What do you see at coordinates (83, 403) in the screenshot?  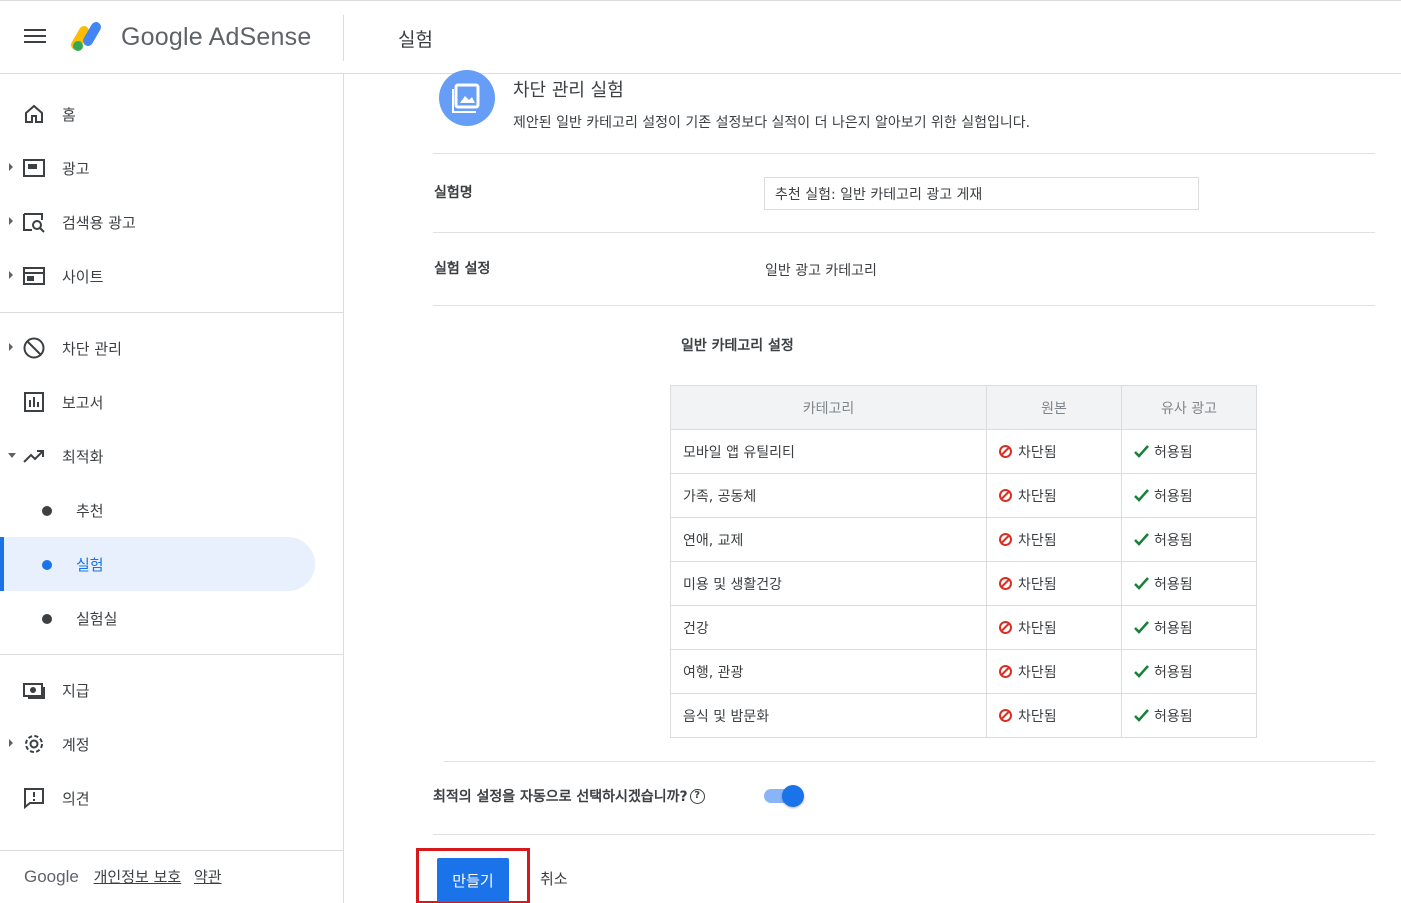 I see `sidebar-item-label: 보고서` at bounding box center [83, 403].